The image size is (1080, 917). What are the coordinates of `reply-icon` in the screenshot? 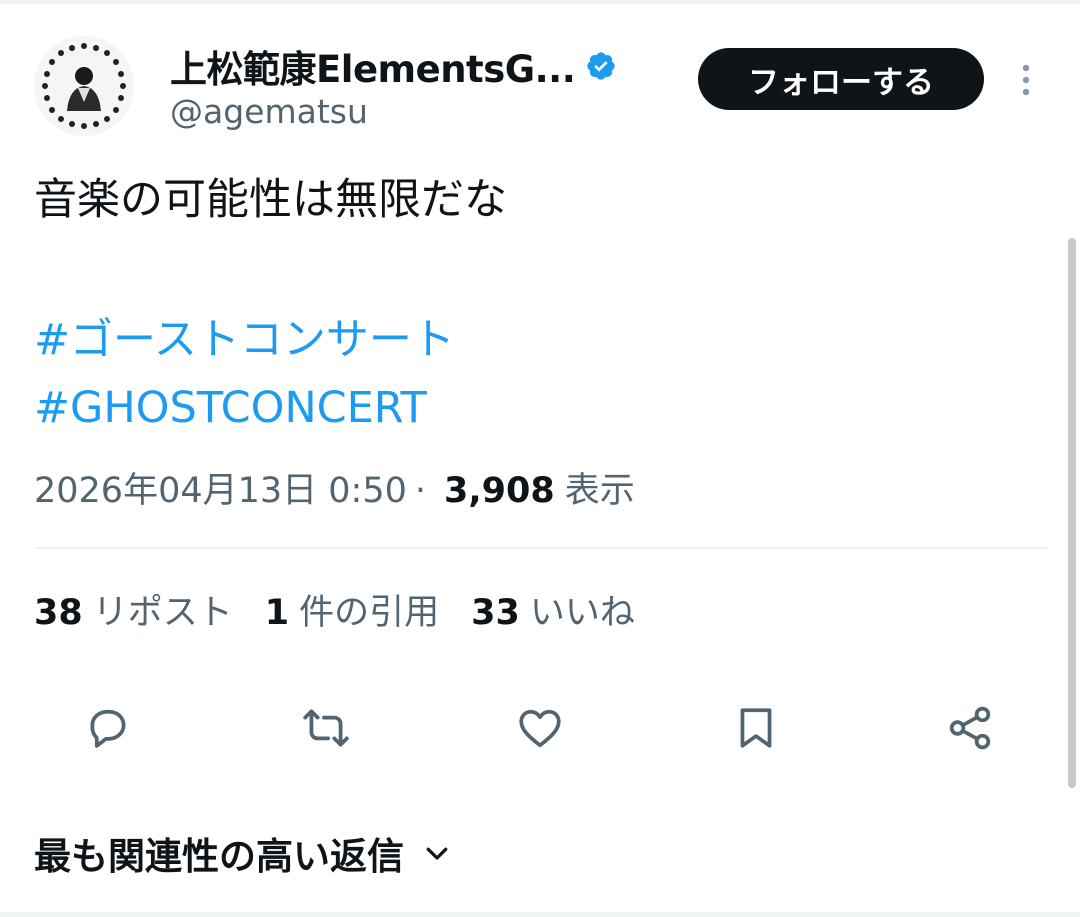 It's located at (108, 728).